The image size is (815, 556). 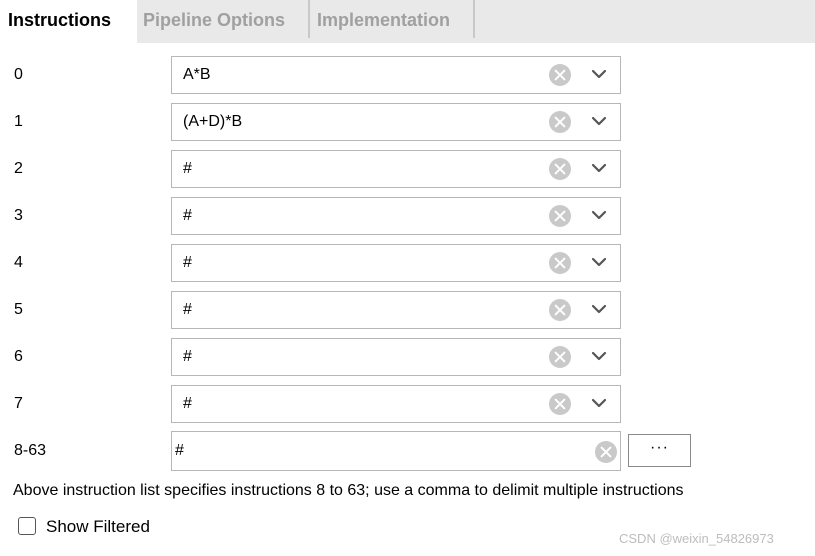 I want to click on browse-button: ···, so click(x=659, y=450).